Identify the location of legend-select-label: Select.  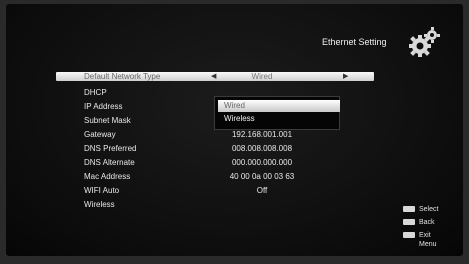
(429, 209).